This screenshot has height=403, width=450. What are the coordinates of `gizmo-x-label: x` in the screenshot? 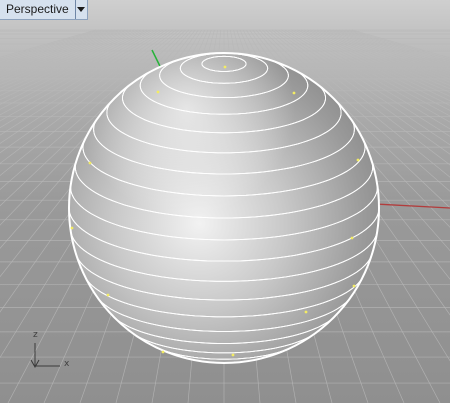 It's located at (67, 364).